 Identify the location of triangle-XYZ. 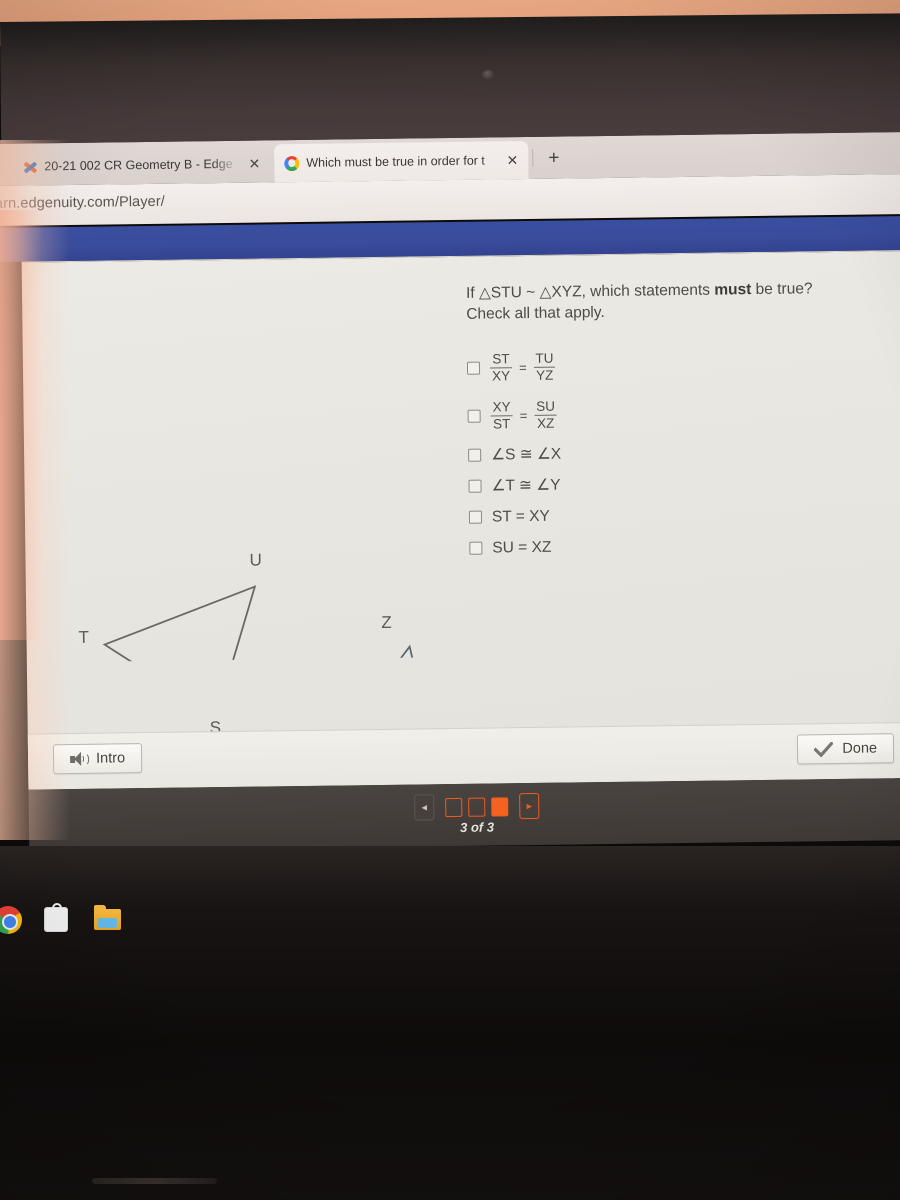
(387, 653).